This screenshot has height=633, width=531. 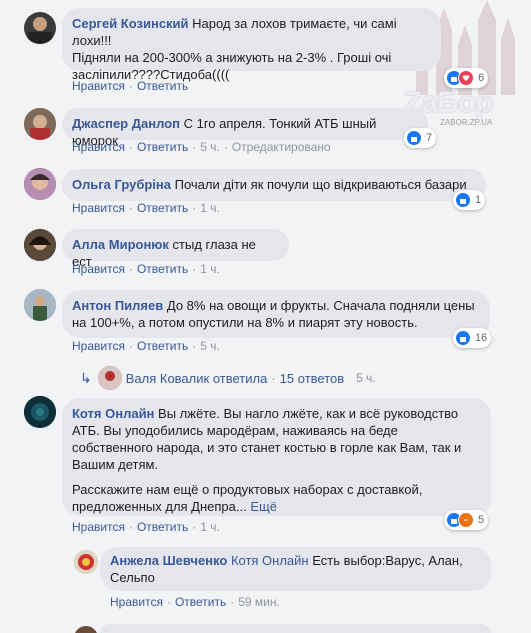 I want to click on love-reaction-icon, so click(x=466, y=78).